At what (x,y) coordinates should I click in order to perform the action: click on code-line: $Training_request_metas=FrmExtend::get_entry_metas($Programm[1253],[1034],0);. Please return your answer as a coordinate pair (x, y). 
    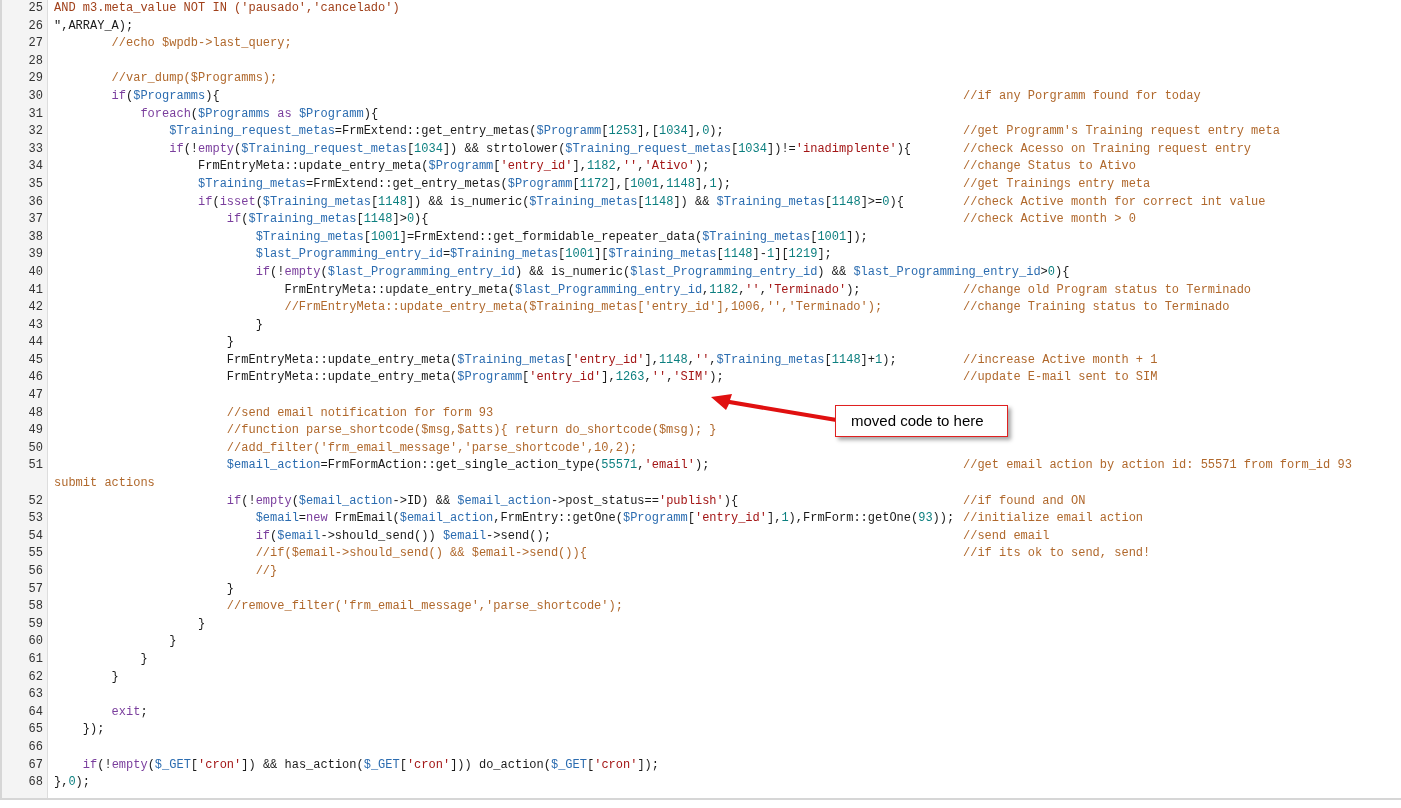
    Looking at the image, I should click on (446, 131).